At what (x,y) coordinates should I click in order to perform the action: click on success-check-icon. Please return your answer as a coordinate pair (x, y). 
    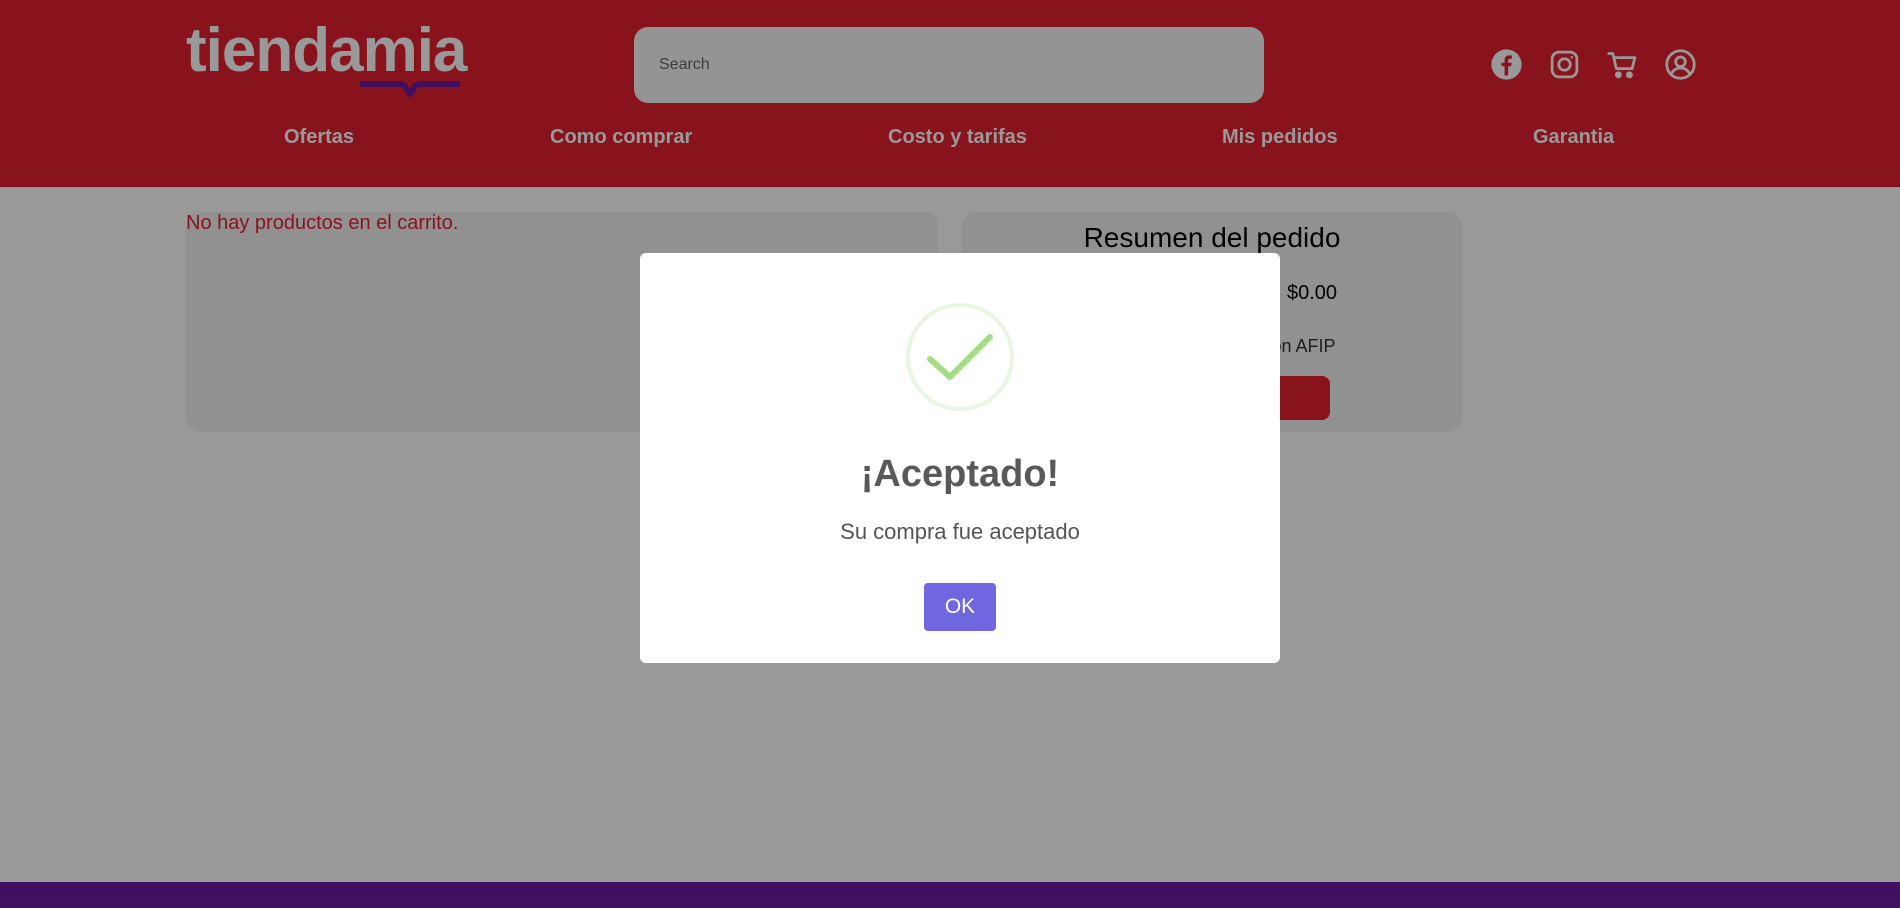
    Looking at the image, I should click on (960, 357).